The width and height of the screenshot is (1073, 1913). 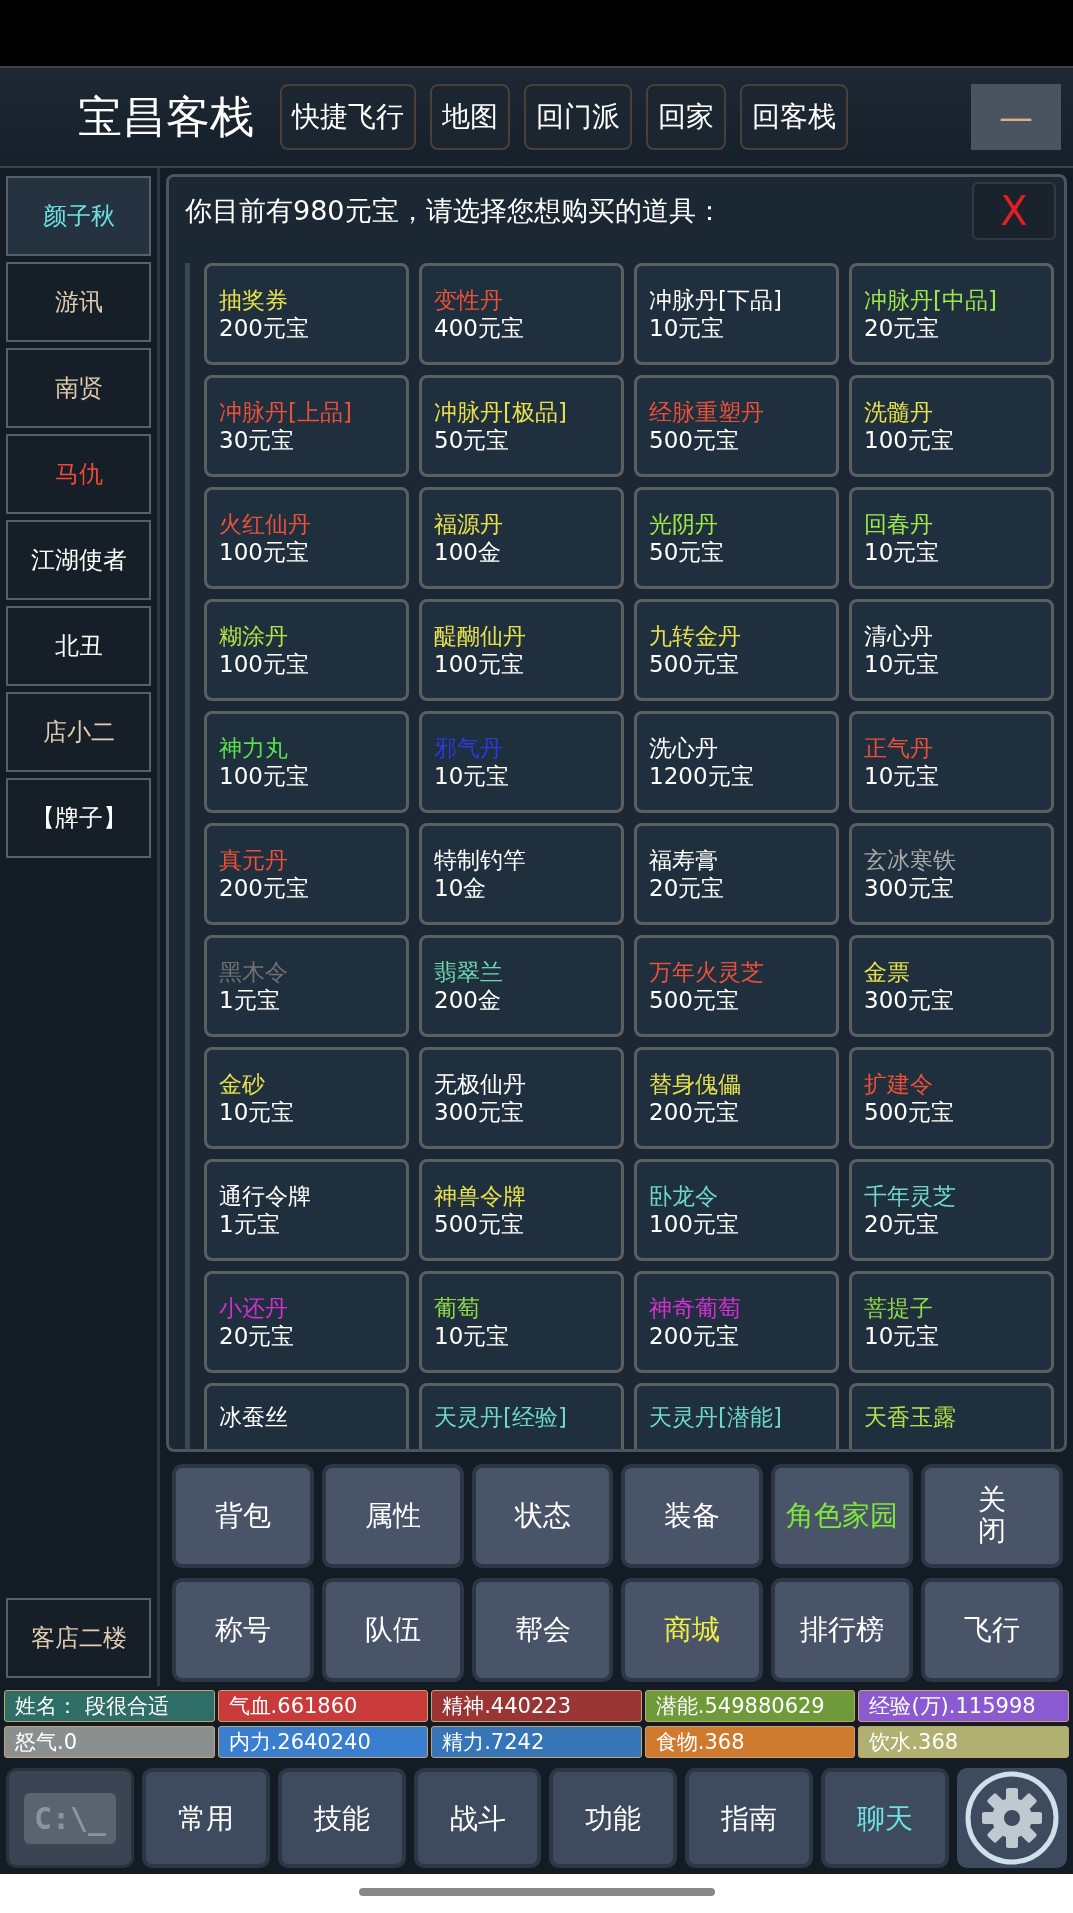 I want to click on shop-item: 葡萄 10元宝, so click(x=521, y=1322).